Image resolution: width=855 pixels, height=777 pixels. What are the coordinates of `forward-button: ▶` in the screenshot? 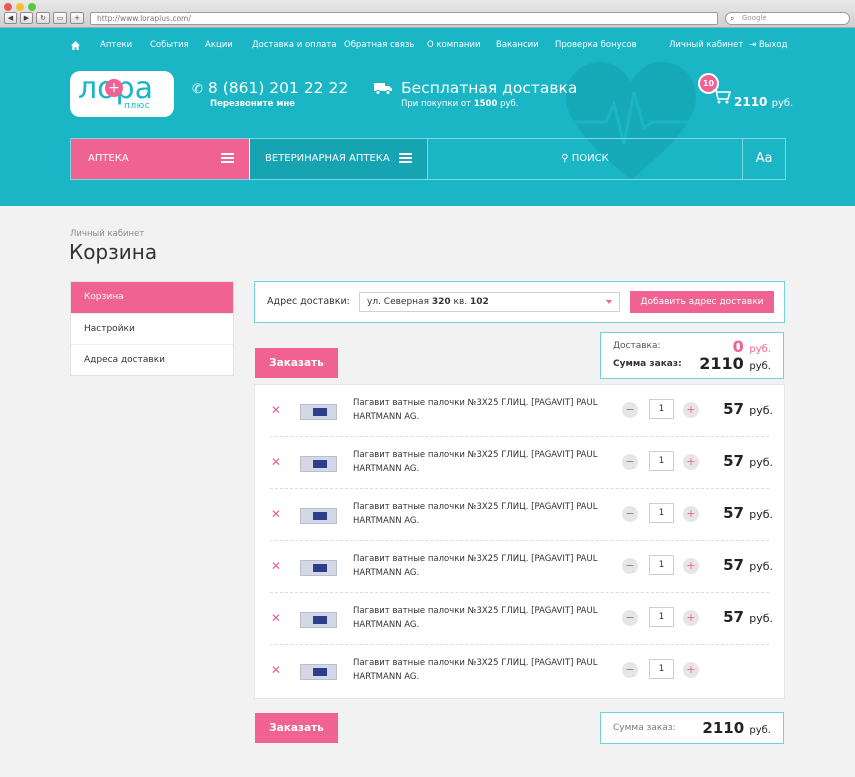 It's located at (26, 18).